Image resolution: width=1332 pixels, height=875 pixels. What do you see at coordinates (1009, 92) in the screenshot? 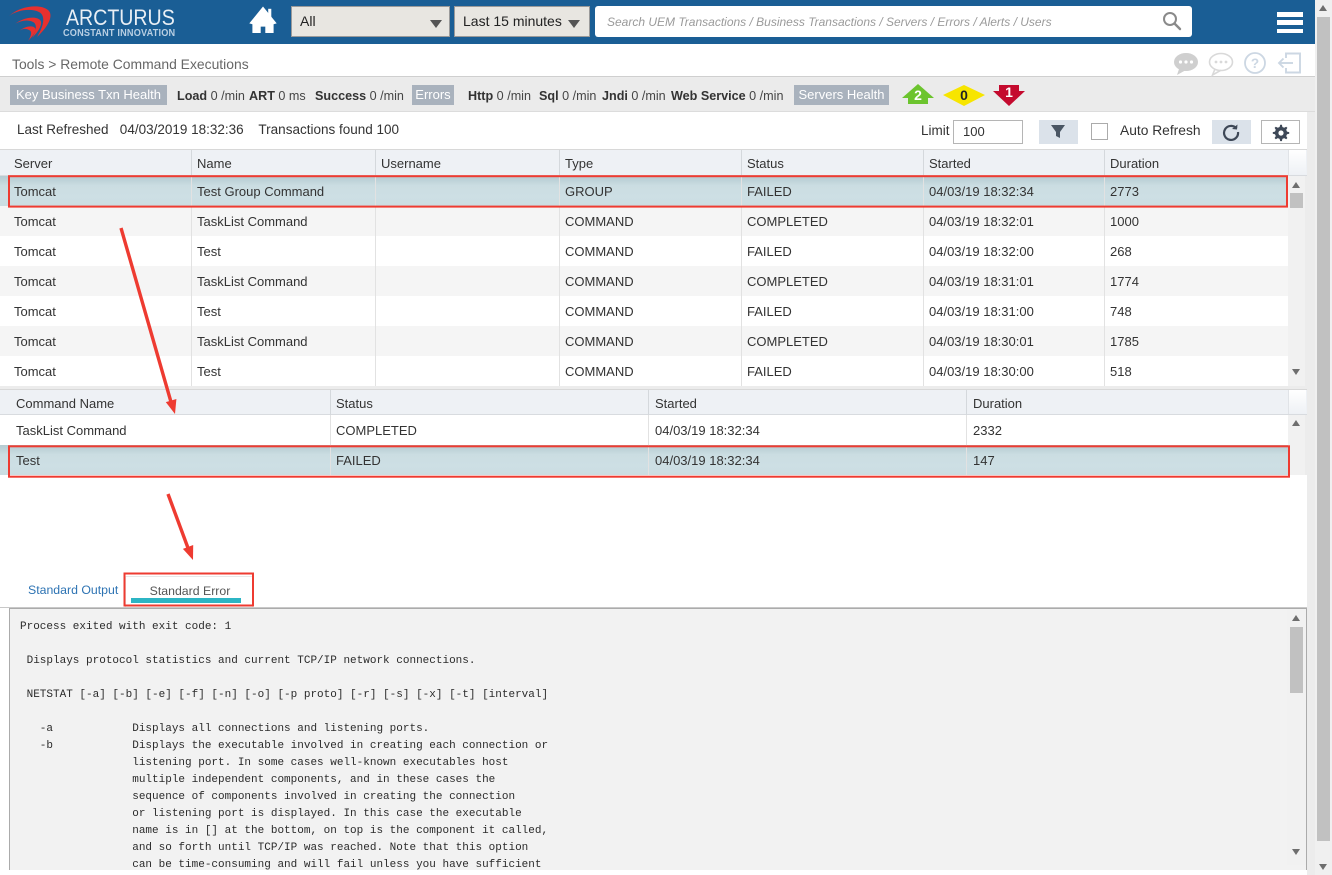
I see `svg-text: 1` at bounding box center [1009, 92].